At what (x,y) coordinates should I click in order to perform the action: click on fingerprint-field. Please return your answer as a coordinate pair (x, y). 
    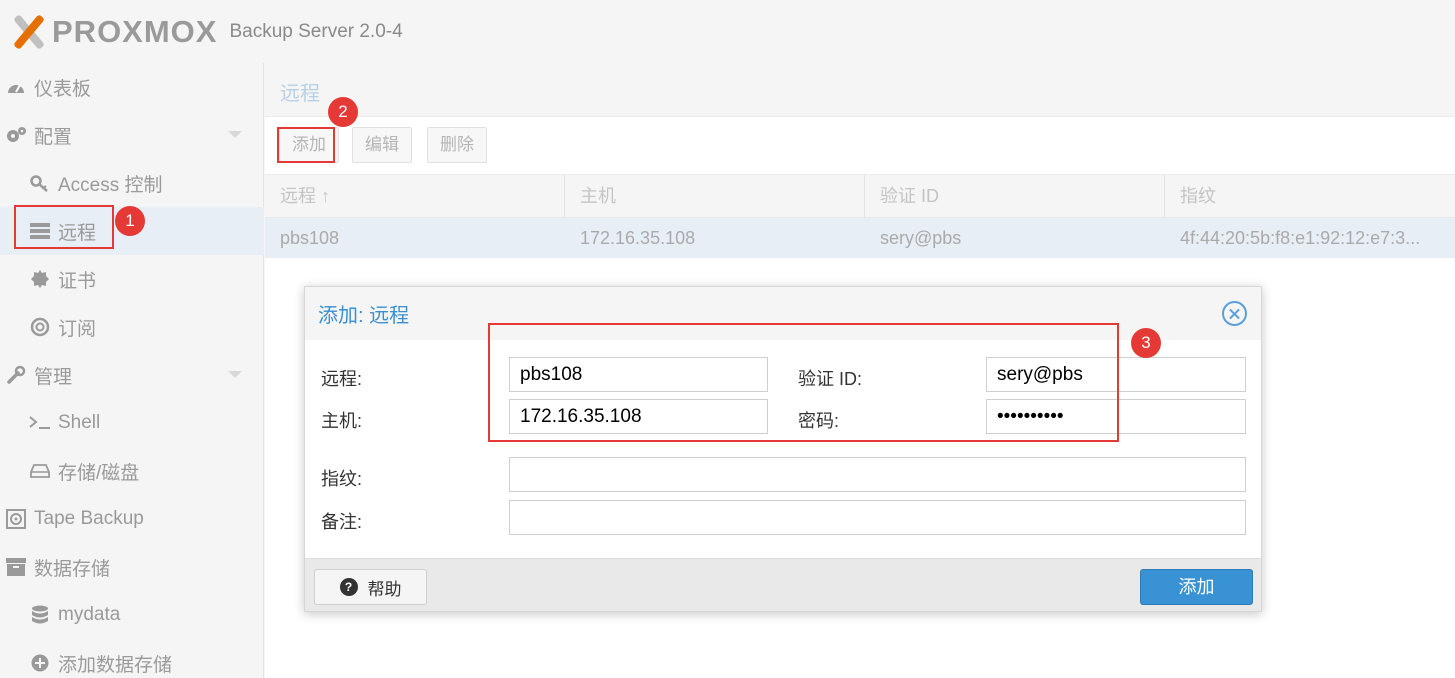
    Looking at the image, I should click on (877, 474).